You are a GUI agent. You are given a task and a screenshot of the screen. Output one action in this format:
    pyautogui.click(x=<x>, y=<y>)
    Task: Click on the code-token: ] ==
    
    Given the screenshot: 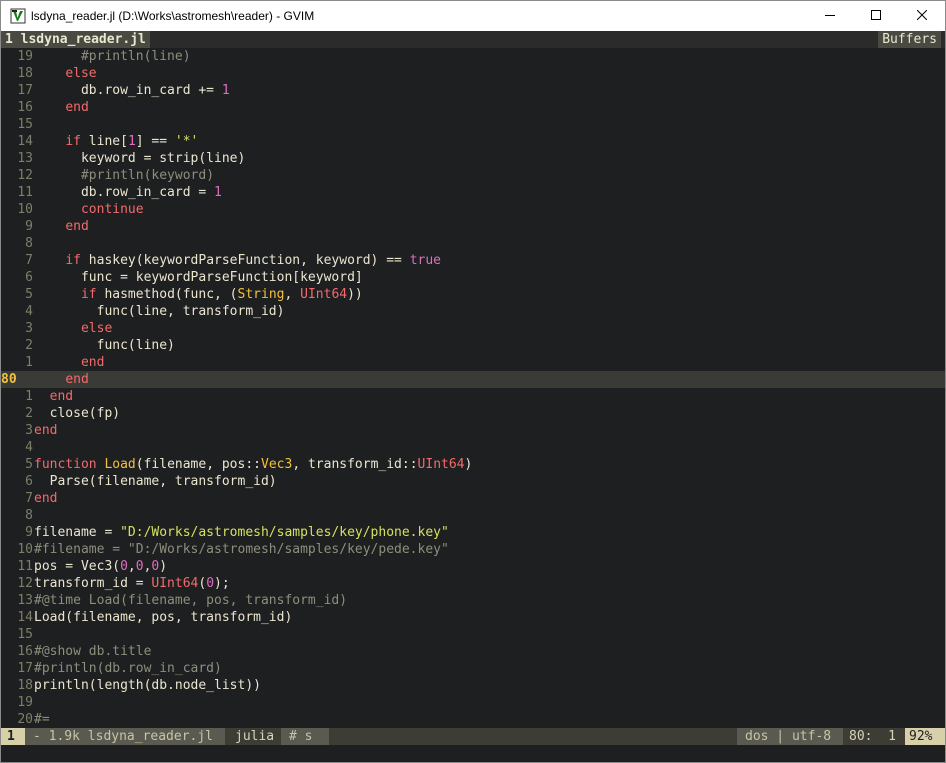 What is the action you would take?
    pyautogui.click(x=155, y=141)
    